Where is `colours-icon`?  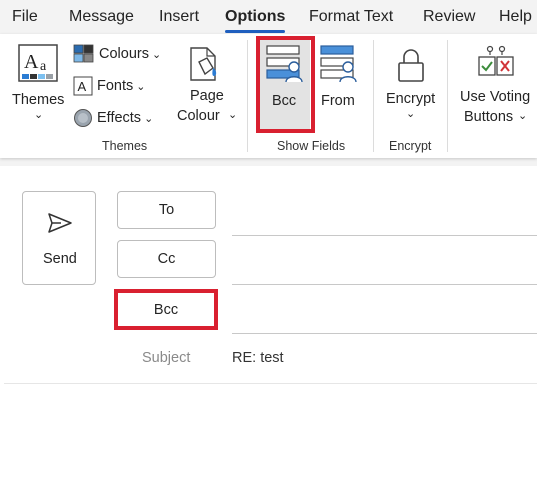
colours-icon is located at coordinates (84, 54).